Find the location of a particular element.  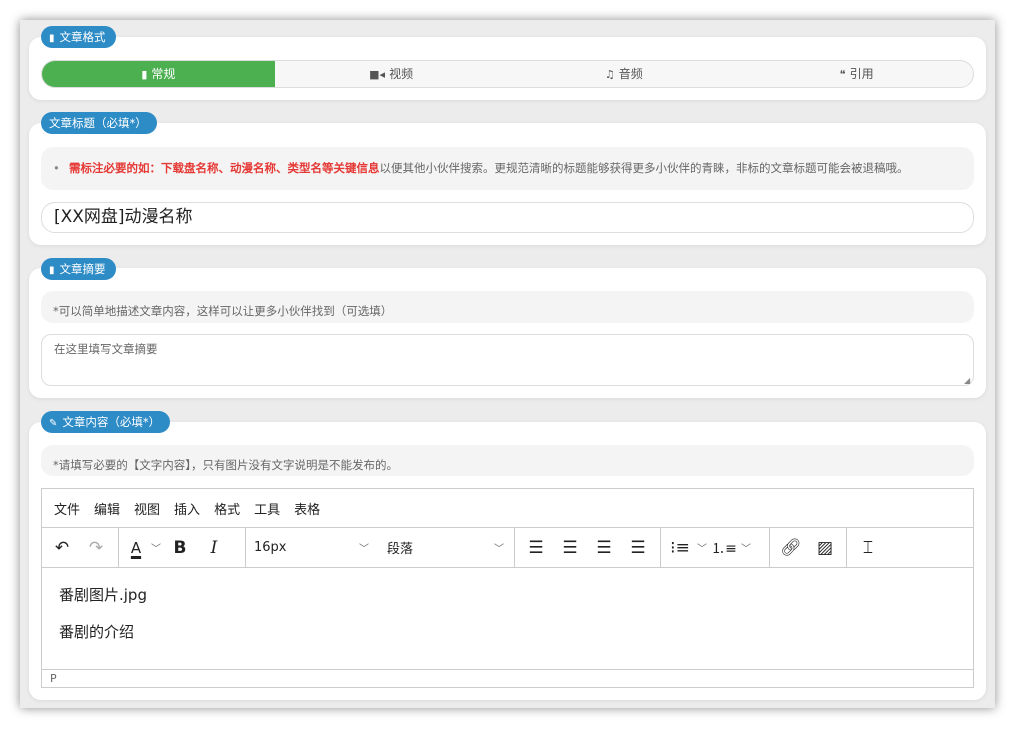

image-icon: ▨ is located at coordinates (825, 548).